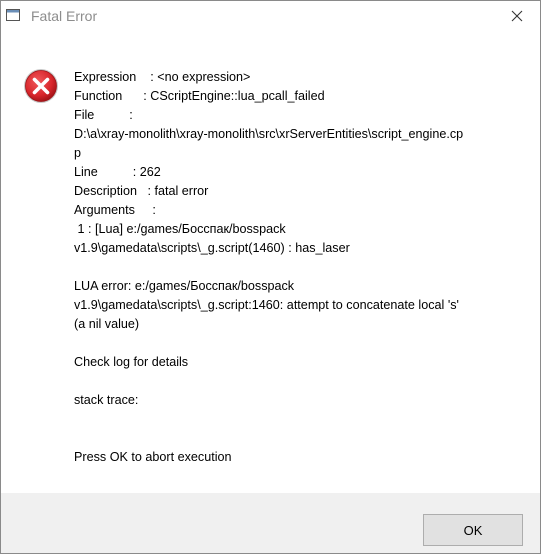  I want to click on message-line: stack trace:, so click(106, 400).